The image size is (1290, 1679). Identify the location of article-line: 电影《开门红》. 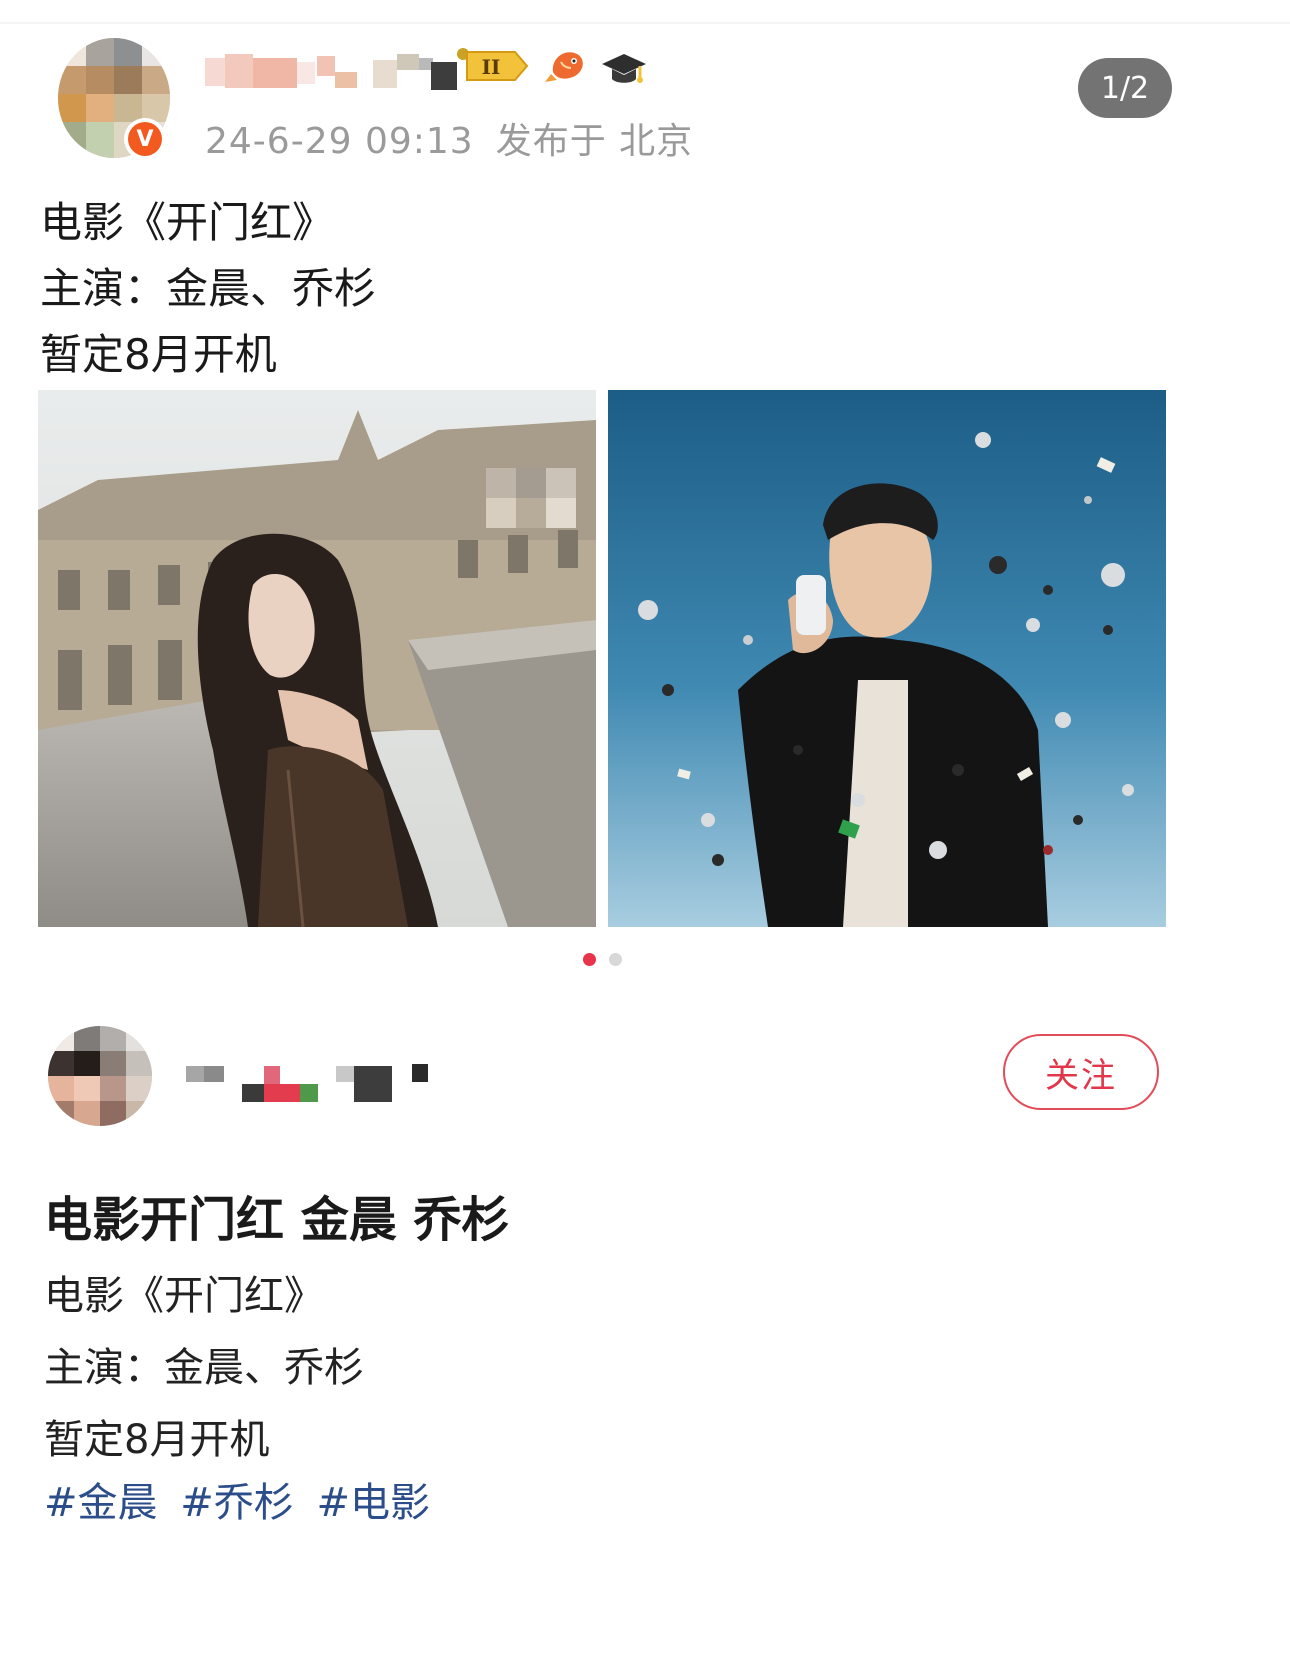
(184, 1296).